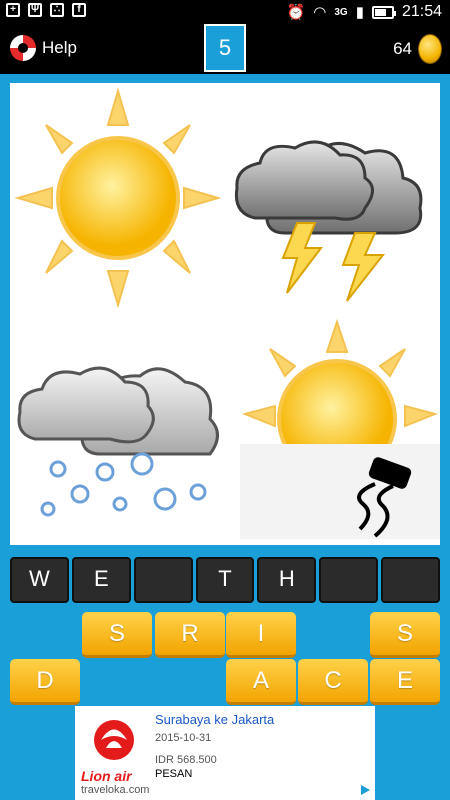 The image size is (450, 800). Describe the element at coordinates (225, 12) in the screenshot. I see `status-bar: + Ψ ∴ f ⏰ ◠ 3G ▮ 21:54` at that location.